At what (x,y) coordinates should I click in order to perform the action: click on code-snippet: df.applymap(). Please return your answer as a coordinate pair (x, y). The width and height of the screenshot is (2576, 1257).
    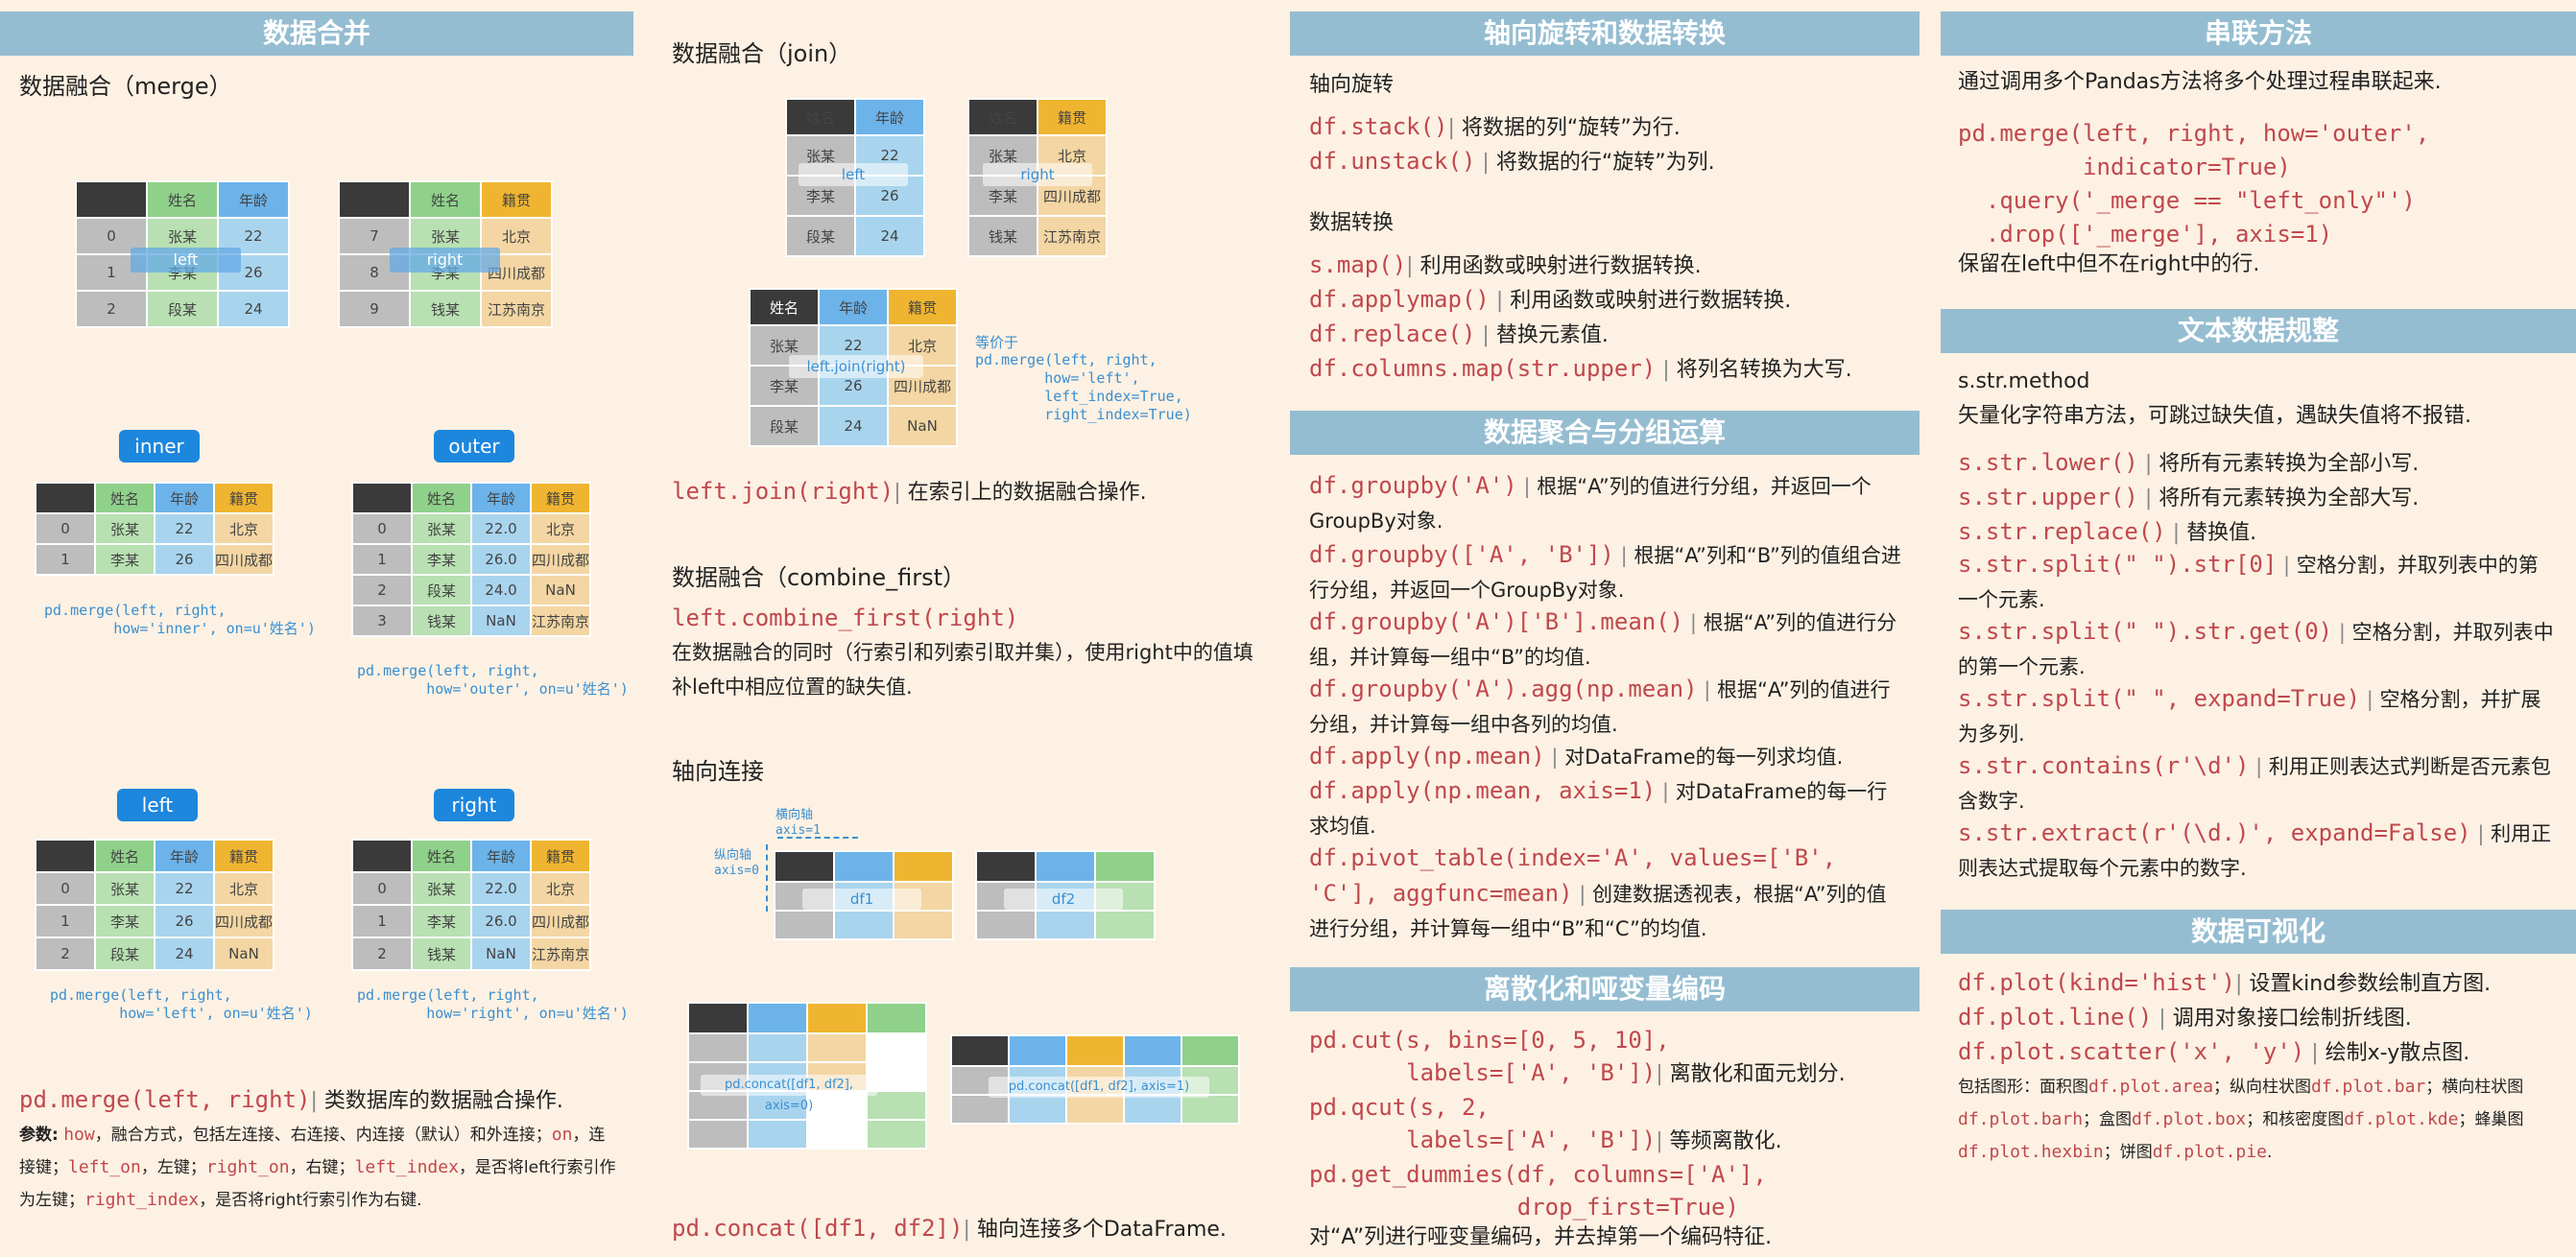
    Looking at the image, I should click on (1399, 299).